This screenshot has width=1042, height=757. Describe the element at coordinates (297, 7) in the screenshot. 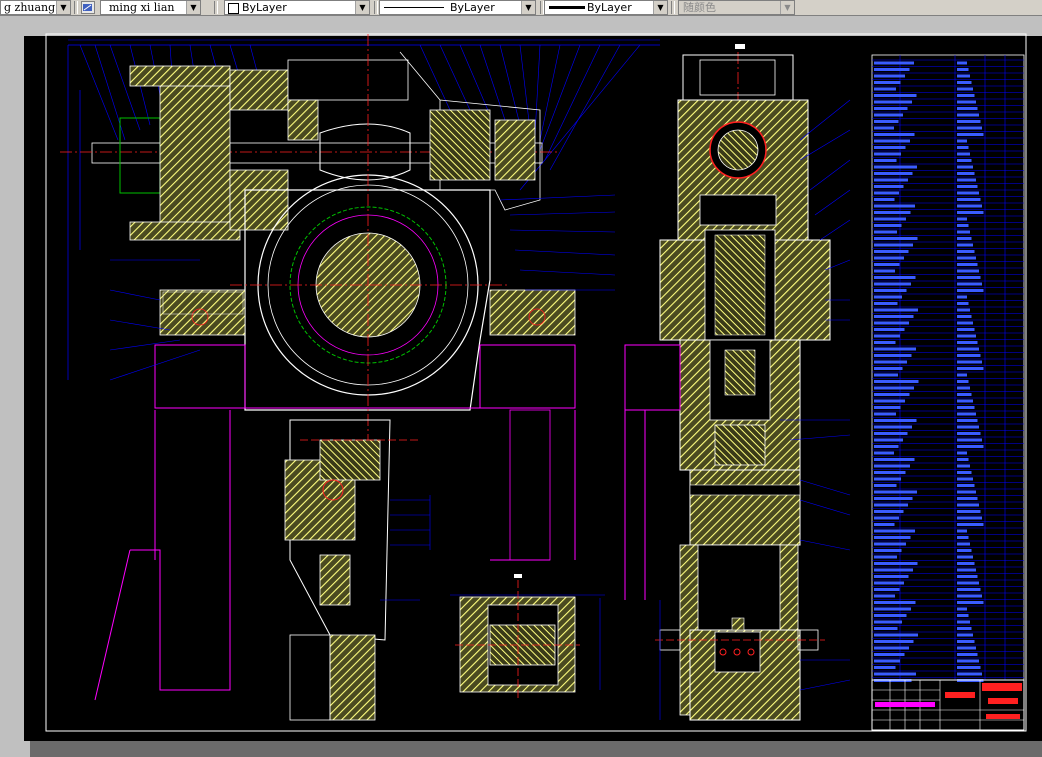

I see `color-dropdown: ByLayer ▼` at that location.